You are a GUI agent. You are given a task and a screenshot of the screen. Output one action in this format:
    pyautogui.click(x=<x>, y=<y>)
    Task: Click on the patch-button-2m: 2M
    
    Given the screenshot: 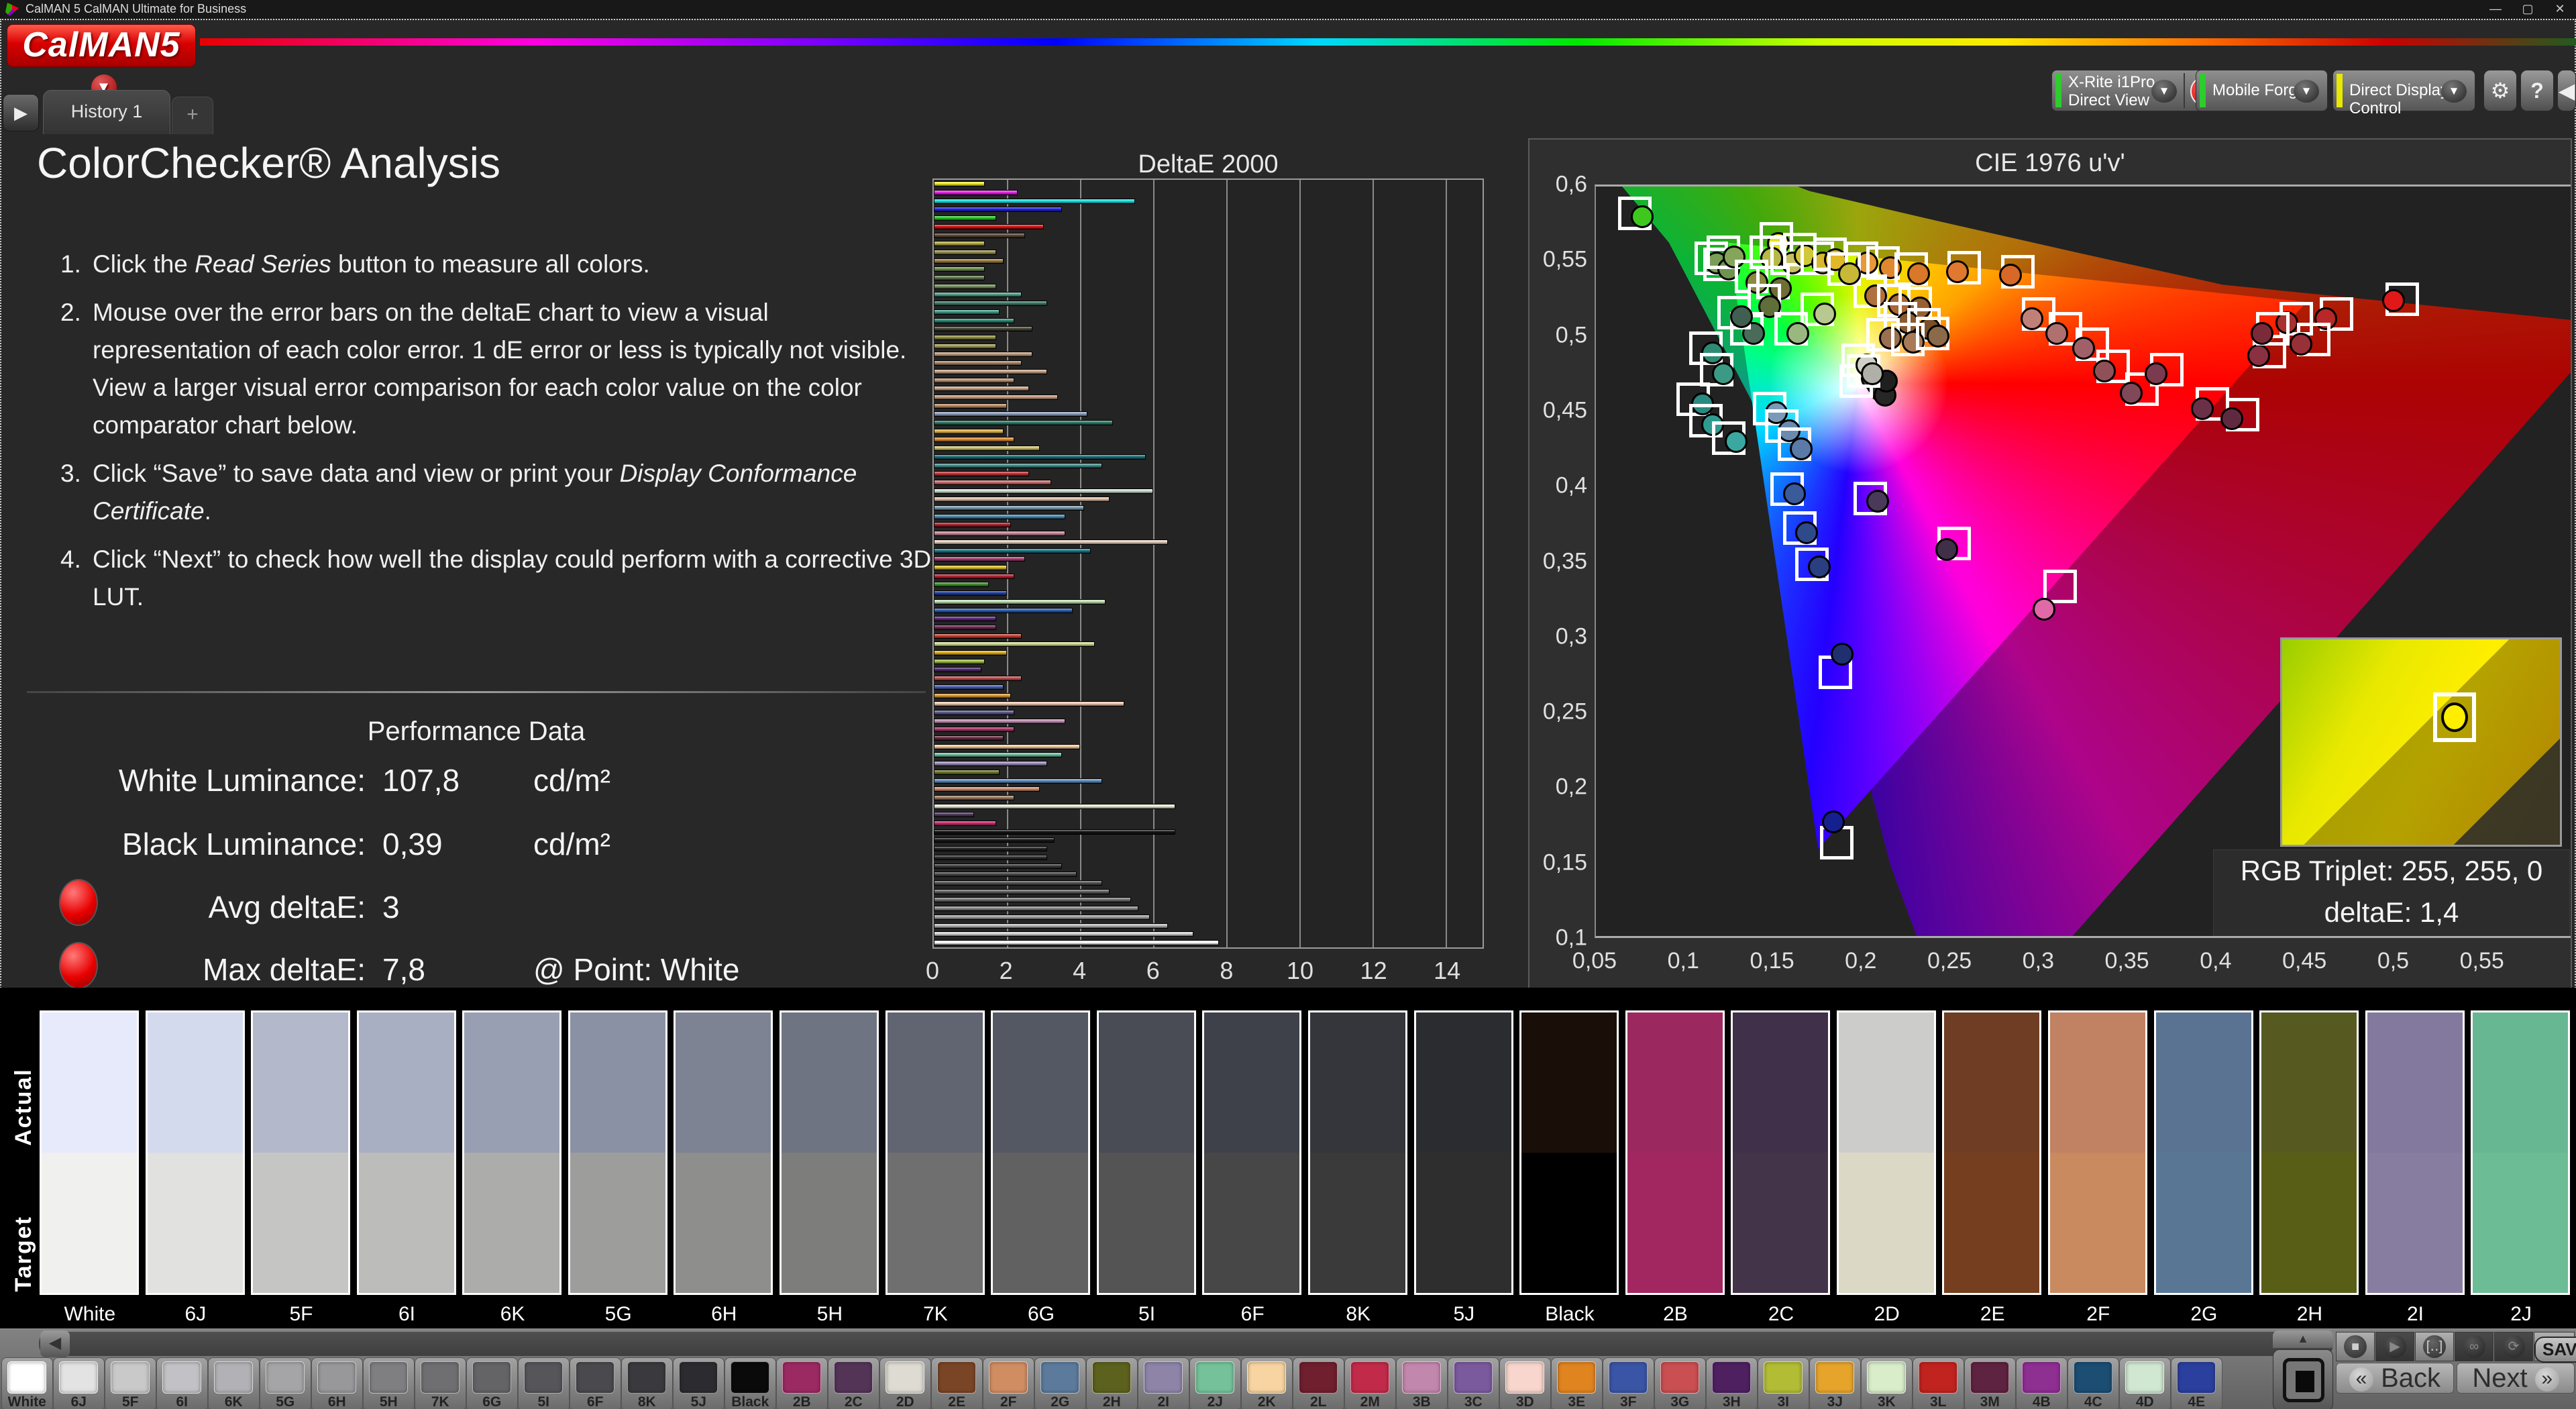 What is the action you would take?
    pyautogui.click(x=1370, y=1383)
    